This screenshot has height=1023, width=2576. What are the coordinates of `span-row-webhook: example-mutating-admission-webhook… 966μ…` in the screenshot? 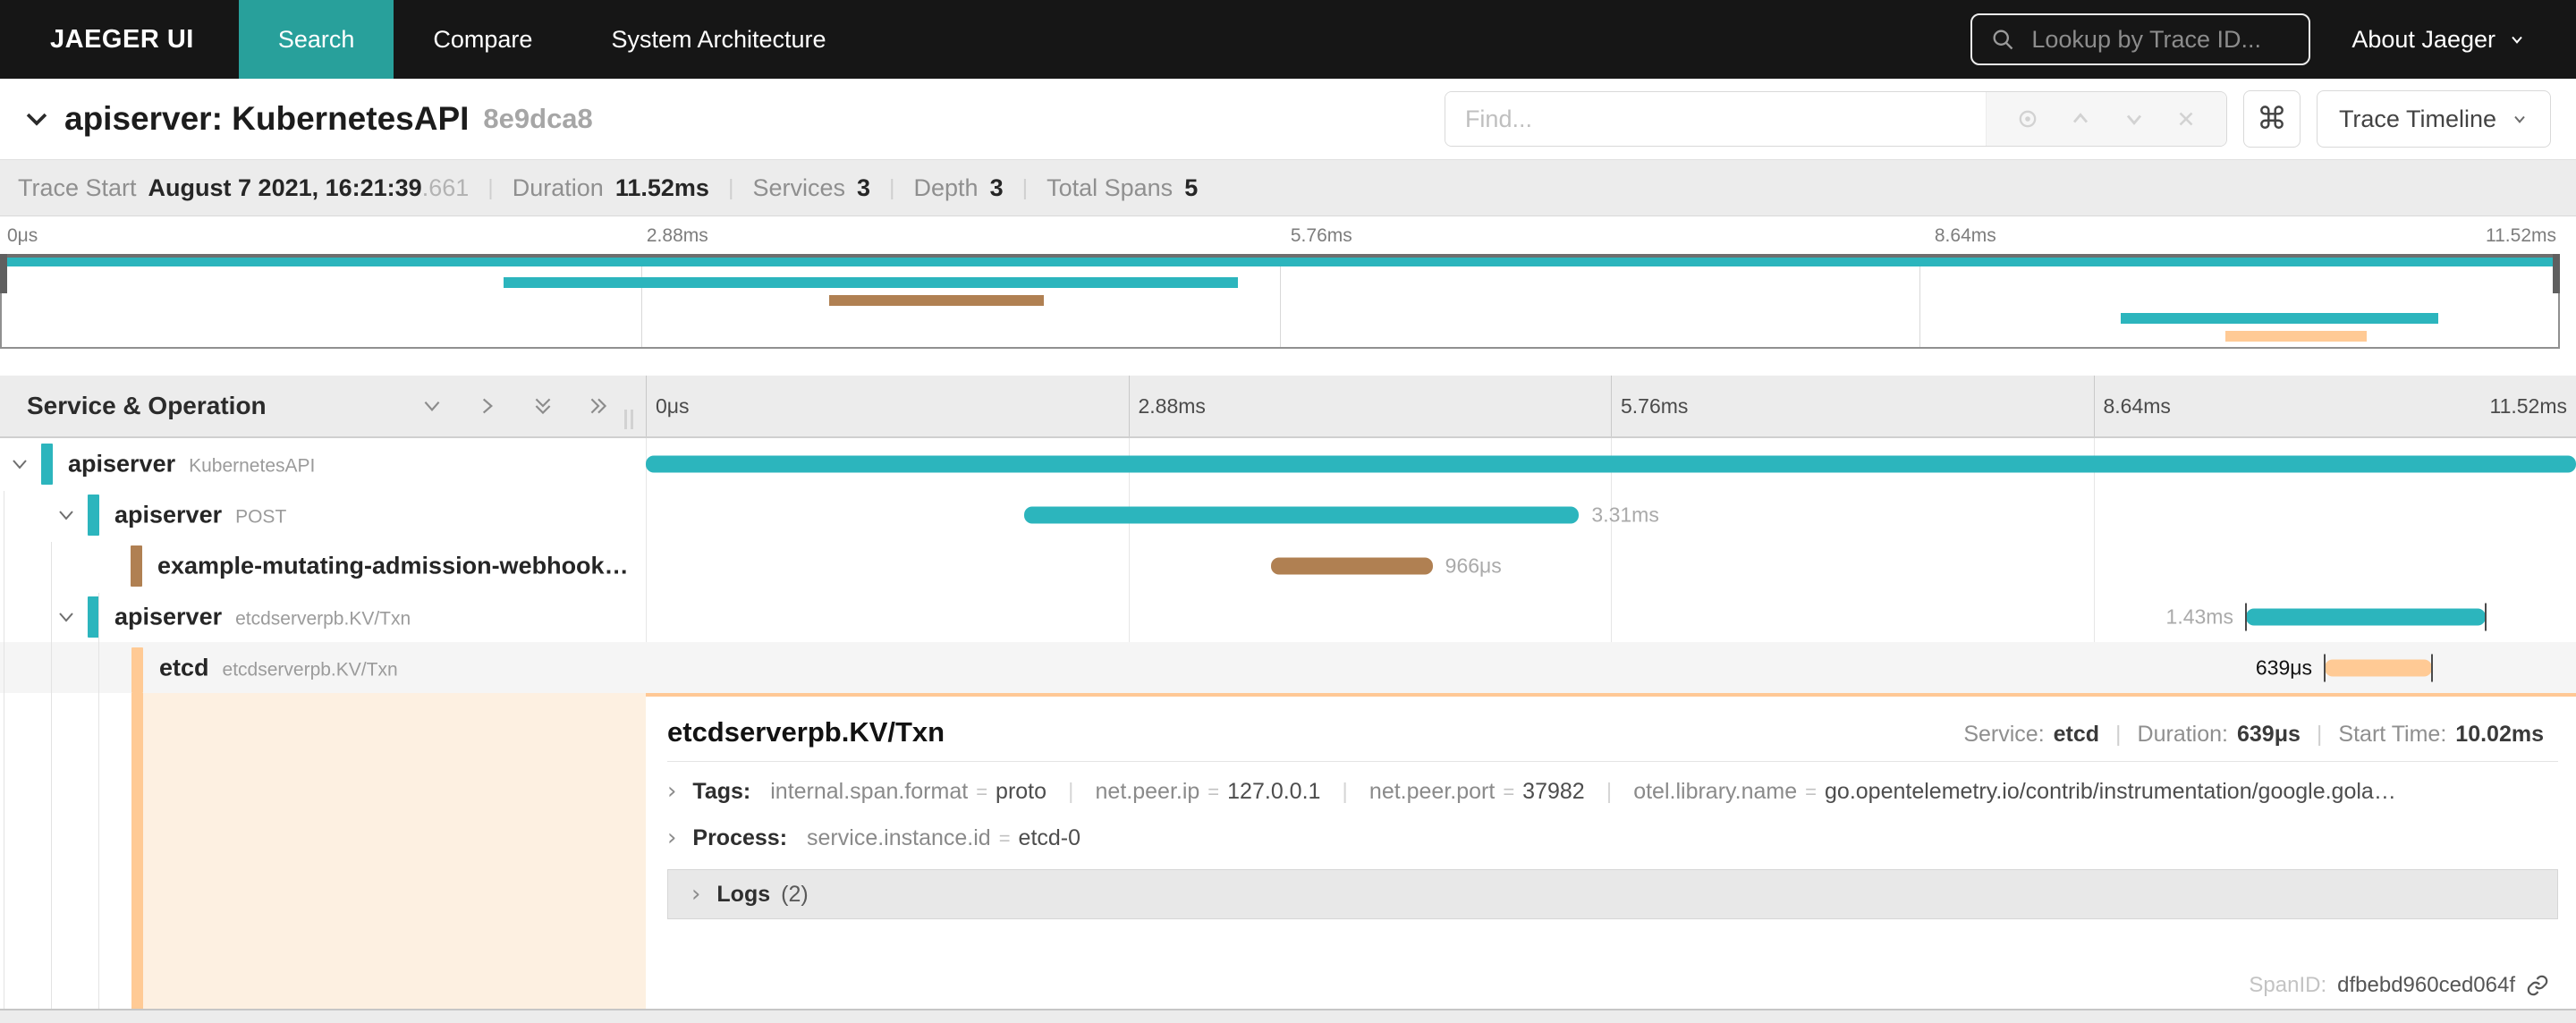 It's located at (1288, 565).